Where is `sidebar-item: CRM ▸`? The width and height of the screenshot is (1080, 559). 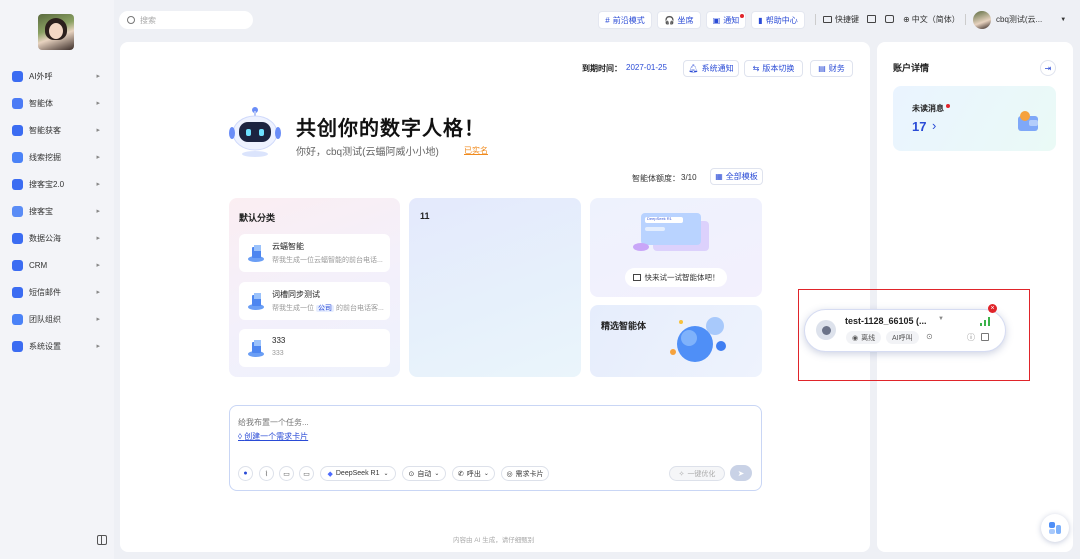
sidebar-item: CRM ▸ is located at coordinates (58, 265).